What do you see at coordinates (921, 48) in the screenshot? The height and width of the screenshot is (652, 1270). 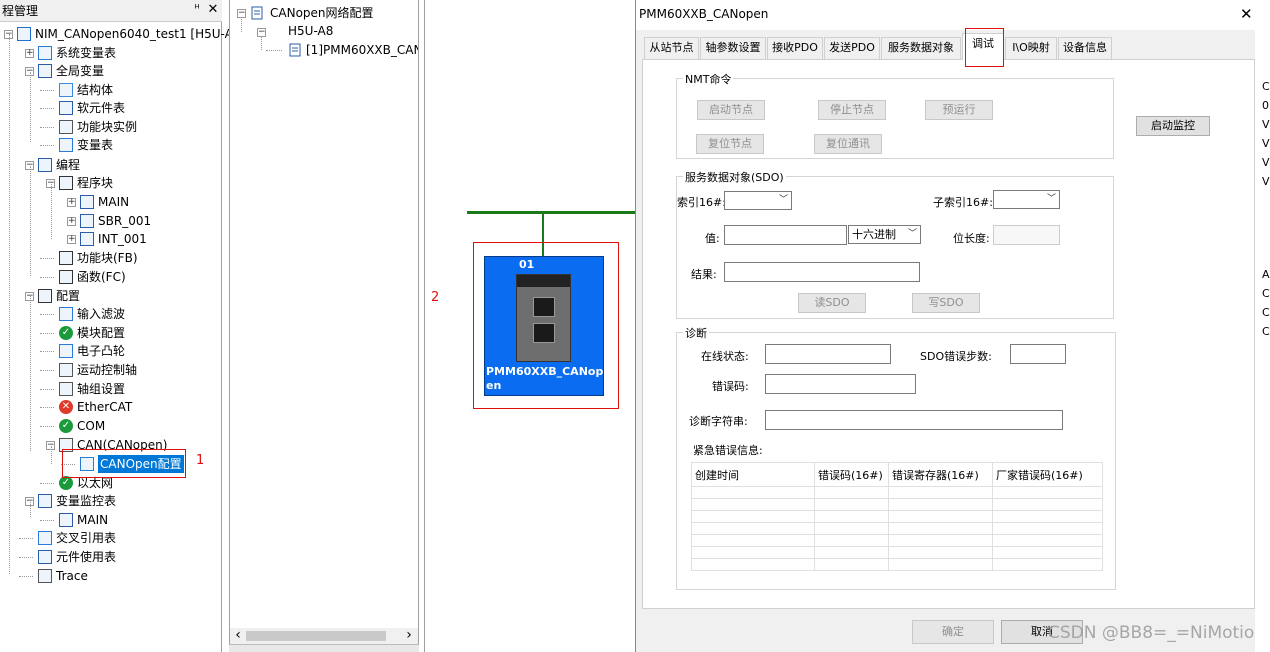 I see `tab-sdo: 服务数据对象` at bounding box center [921, 48].